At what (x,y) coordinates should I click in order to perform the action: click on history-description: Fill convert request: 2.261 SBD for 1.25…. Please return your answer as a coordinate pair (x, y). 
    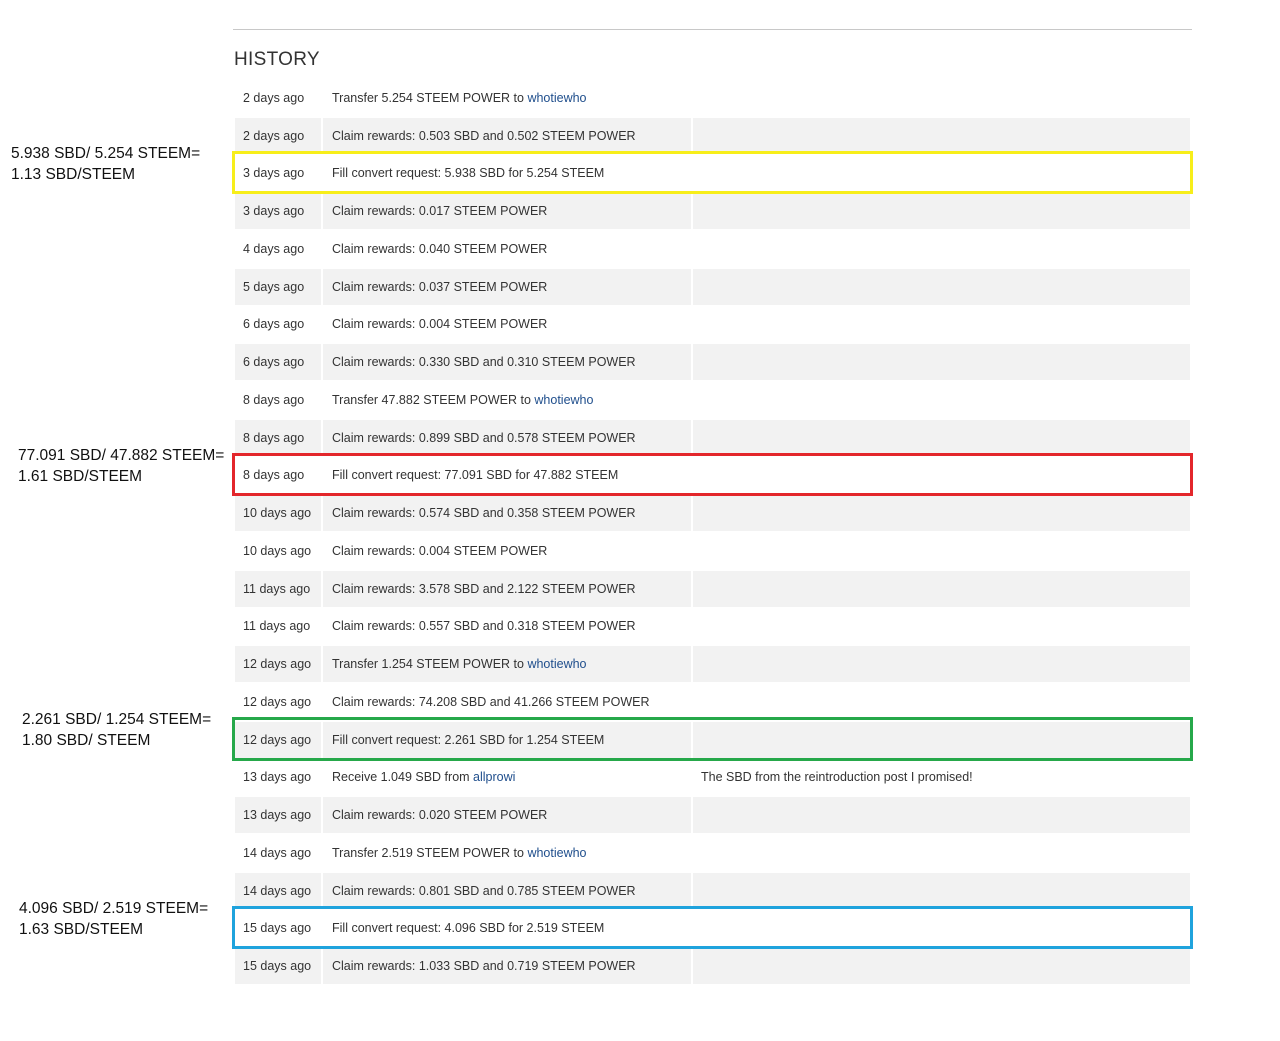
    Looking at the image, I should click on (507, 739).